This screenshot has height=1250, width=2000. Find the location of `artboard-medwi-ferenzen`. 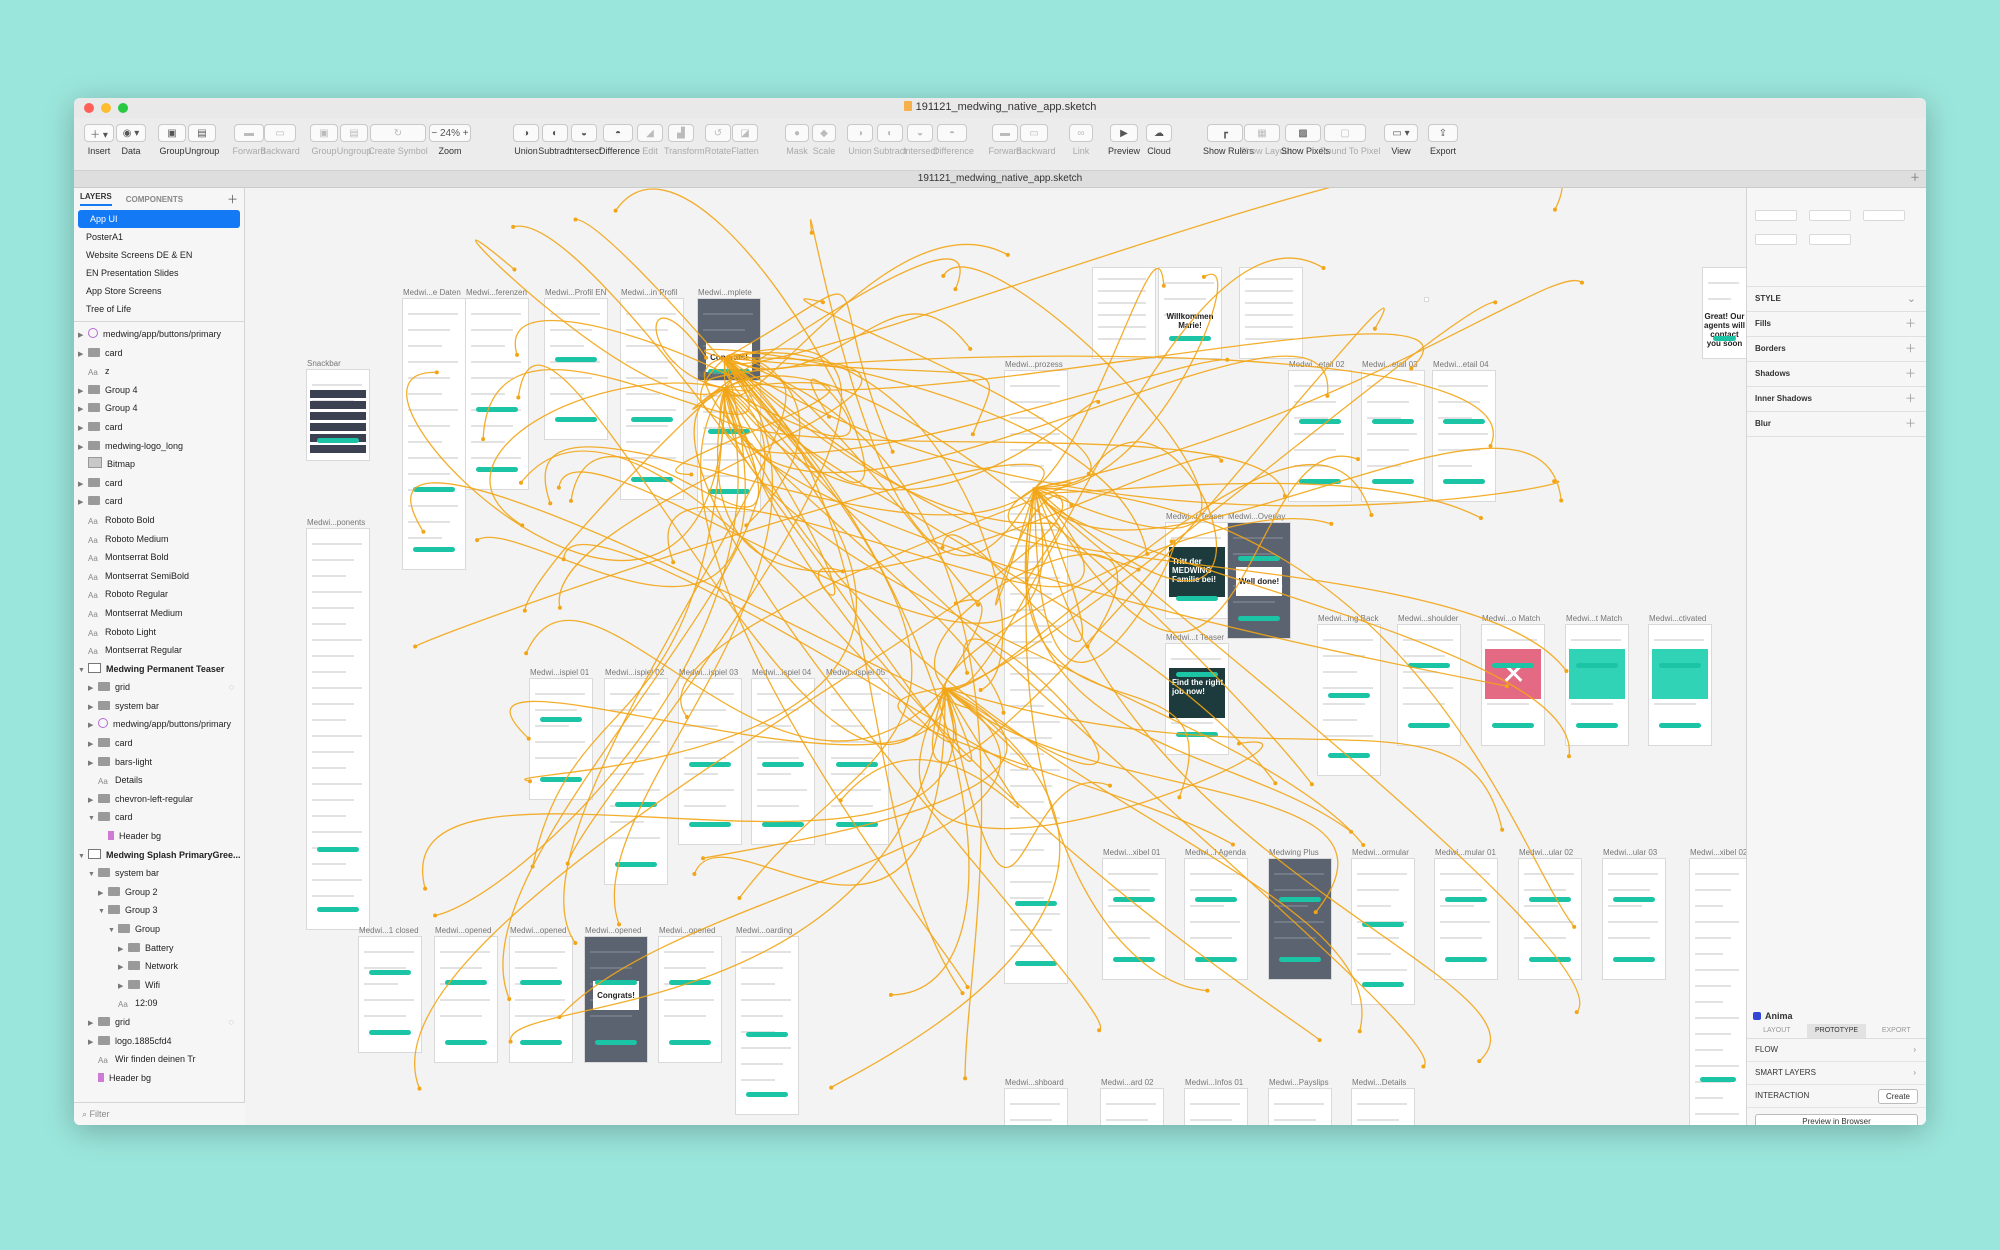

artboard-medwi-ferenzen is located at coordinates (497, 394).